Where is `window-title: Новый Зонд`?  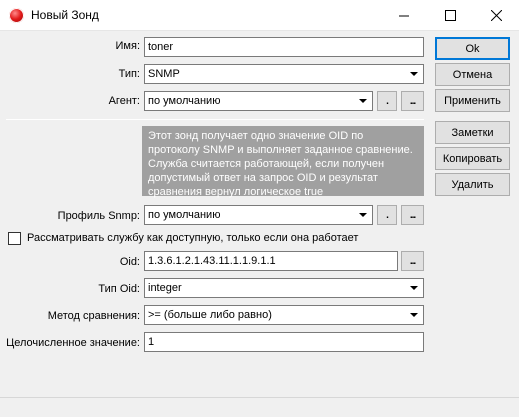 window-title: Новый Зонд is located at coordinates (65, 15).